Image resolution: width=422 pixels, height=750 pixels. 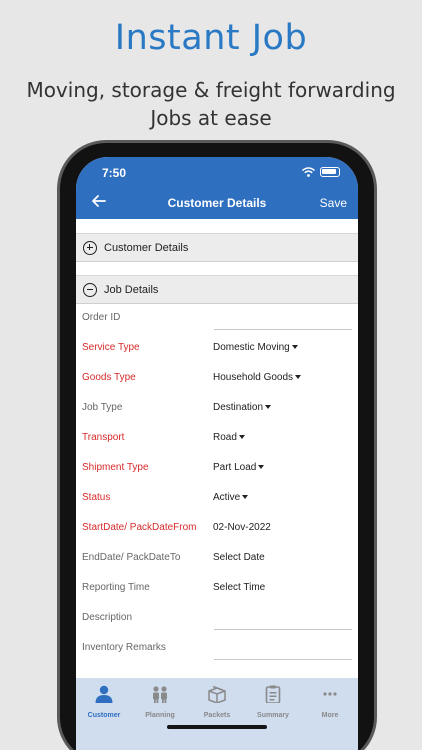 What do you see at coordinates (235, 467) in the screenshot?
I see `dropdown-value: Part Load` at bounding box center [235, 467].